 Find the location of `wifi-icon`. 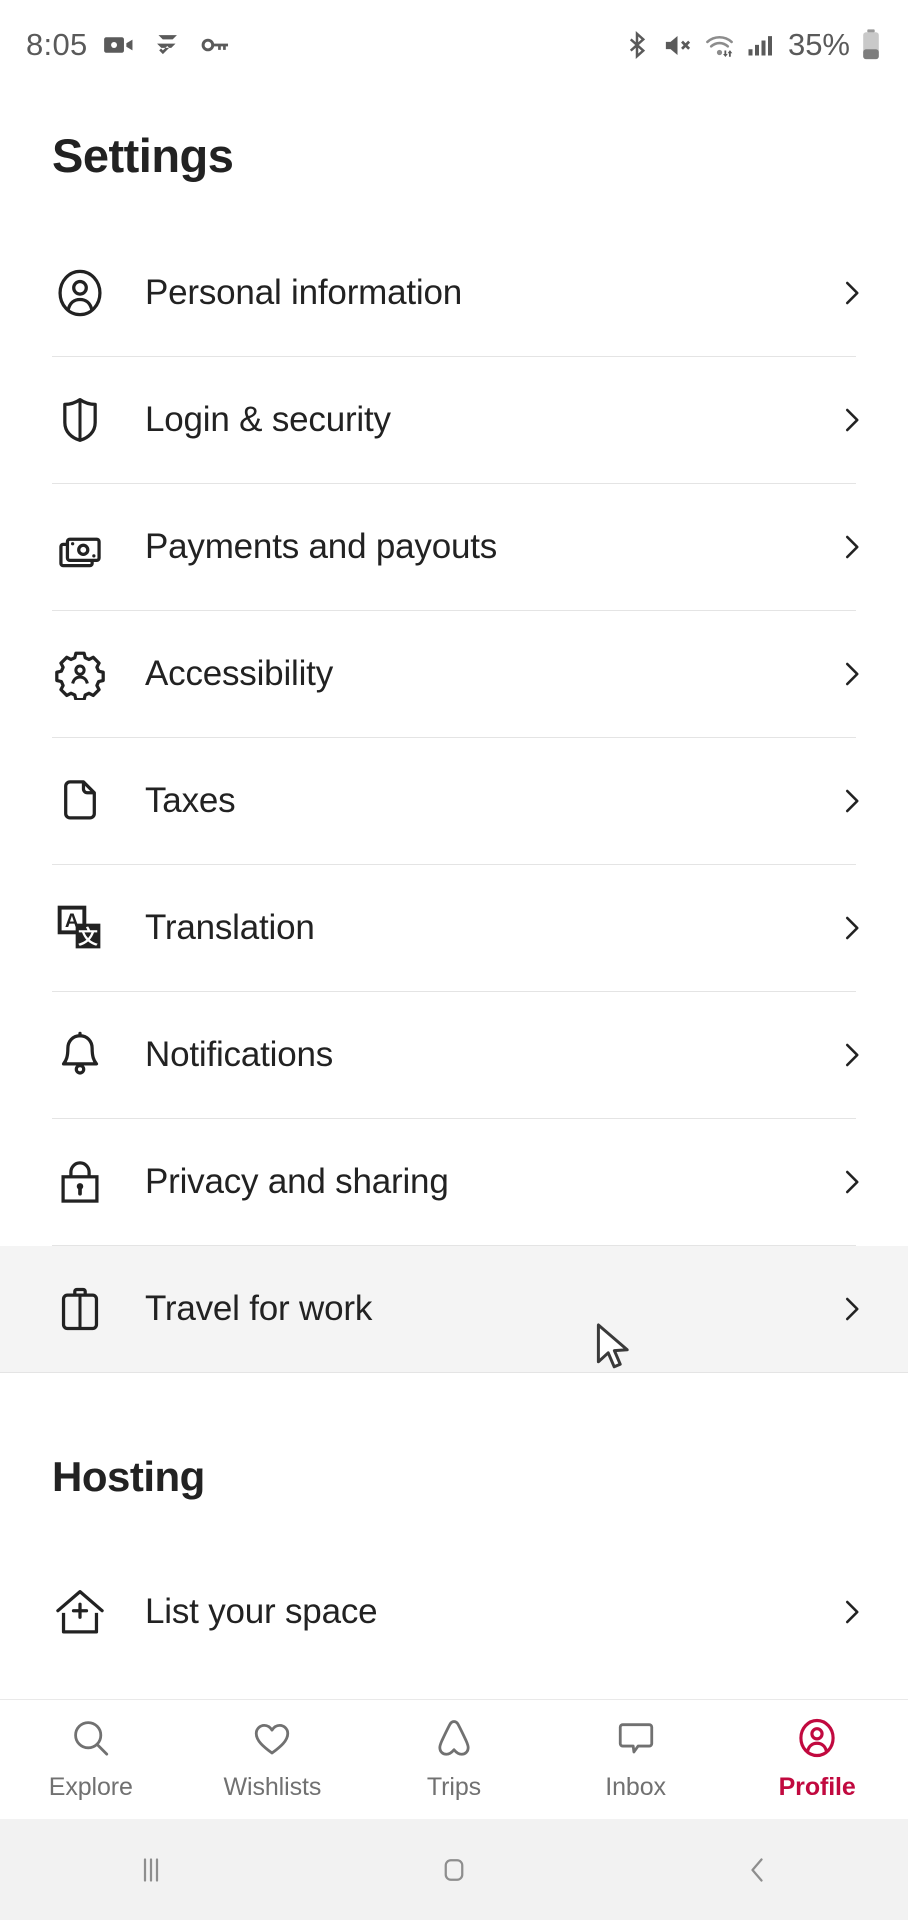

wifi-icon is located at coordinates (719, 45).